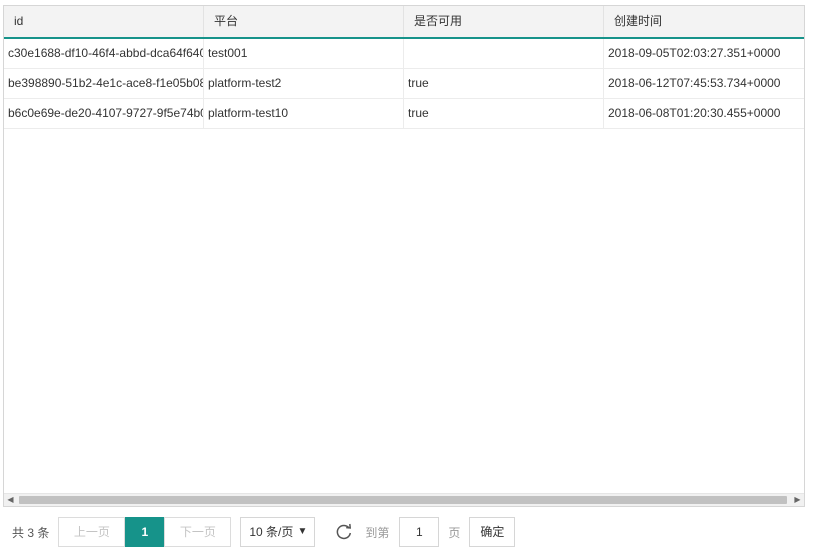  What do you see at coordinates (694, 53) in the screenshot?
I see `cell-created: 2018-09-05T02:03:27.351+0000` at bounding box center [694, 53].